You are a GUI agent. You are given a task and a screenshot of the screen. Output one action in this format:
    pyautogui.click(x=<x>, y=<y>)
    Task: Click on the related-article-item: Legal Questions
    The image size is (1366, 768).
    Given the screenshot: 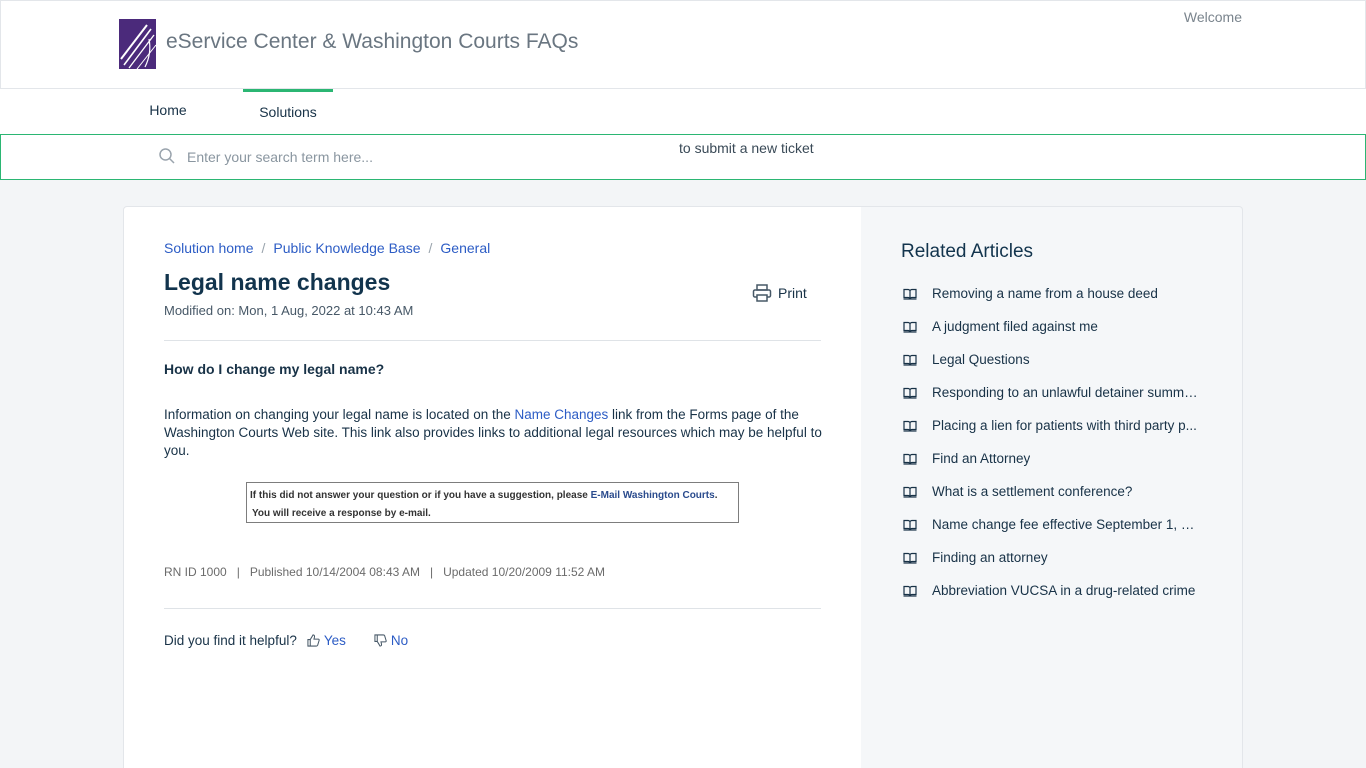 What is the action you would take?
    pyautogui.click(x=1051, y=359)
    